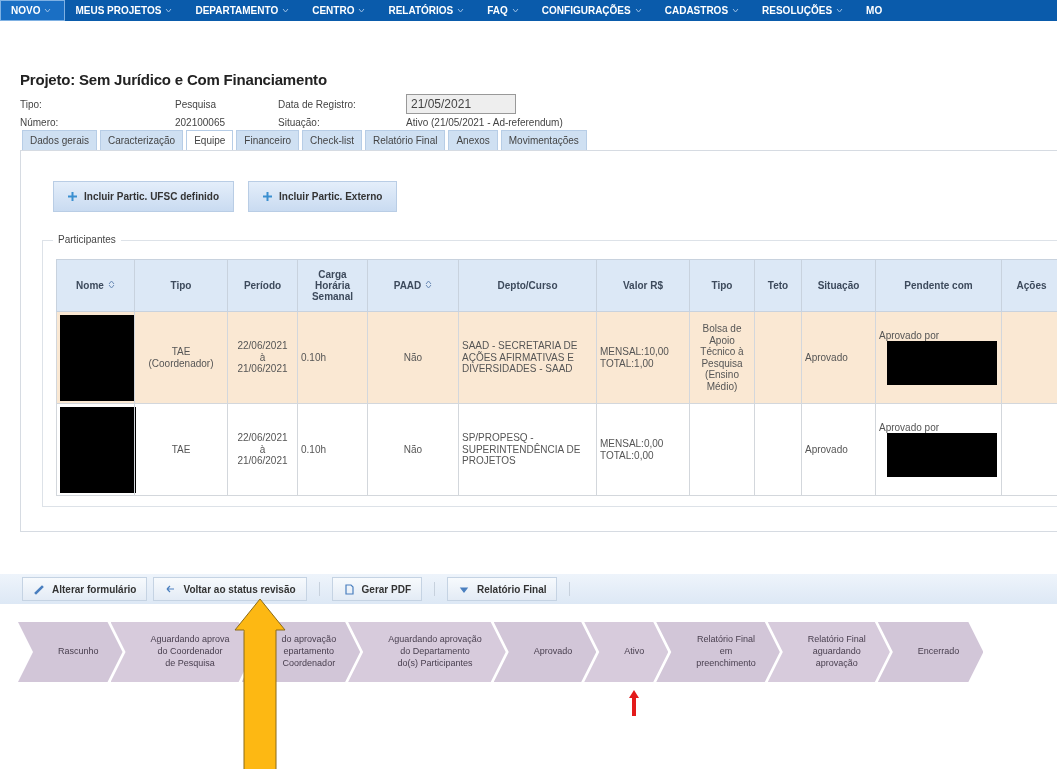 This screenshot has height=769, width=1057. Describe the element at coordinates (504, 10) in the screenshot. I see `menu-item: FAQ` at that location.